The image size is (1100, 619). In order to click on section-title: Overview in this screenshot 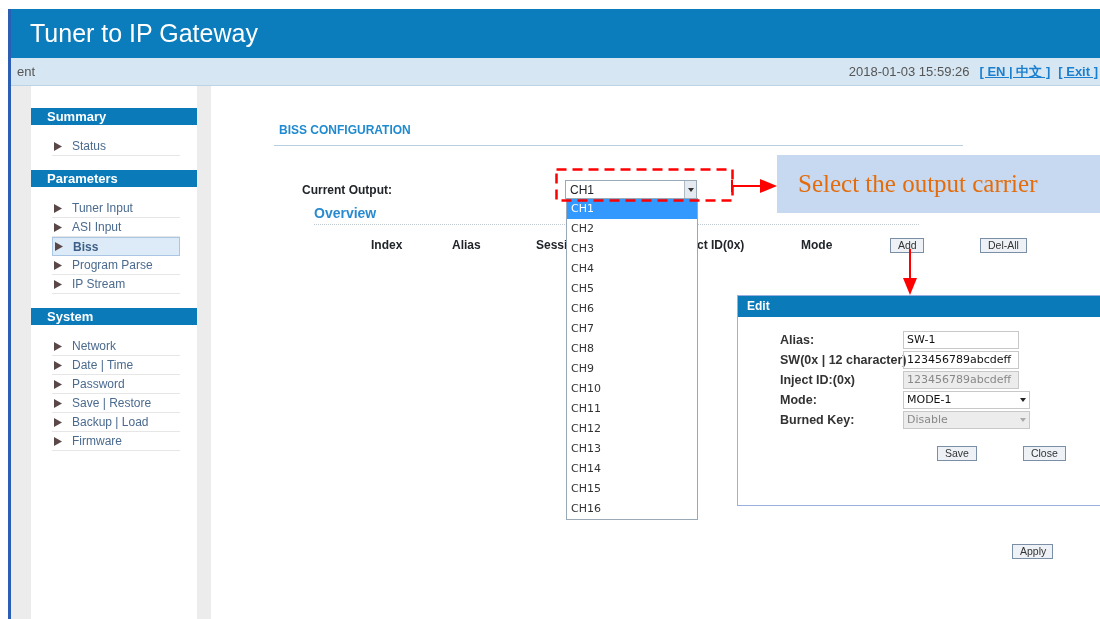, I will do `click(345, 213)`.